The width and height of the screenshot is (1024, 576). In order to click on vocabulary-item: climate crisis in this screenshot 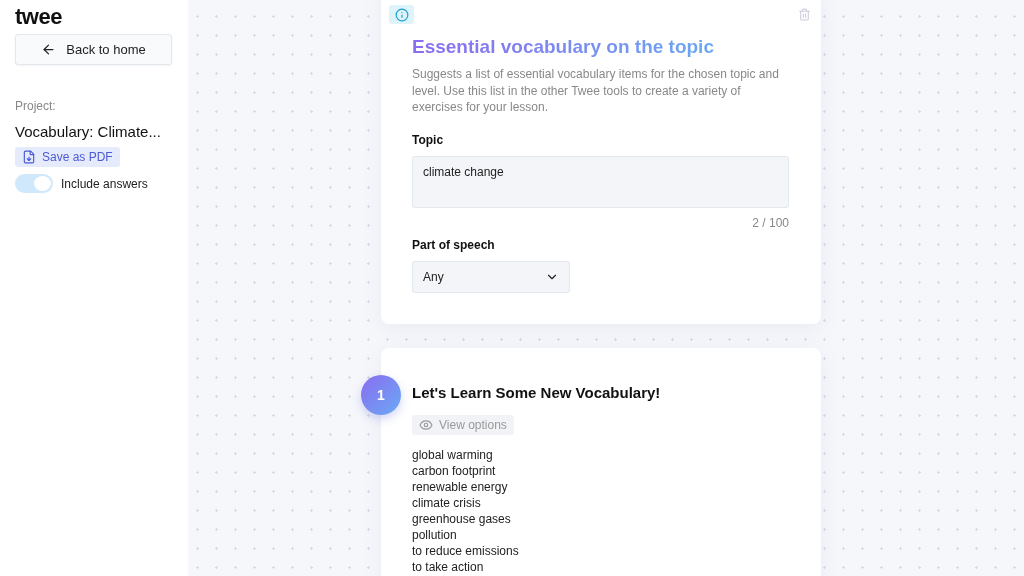, I will do `click(447, 502)`.